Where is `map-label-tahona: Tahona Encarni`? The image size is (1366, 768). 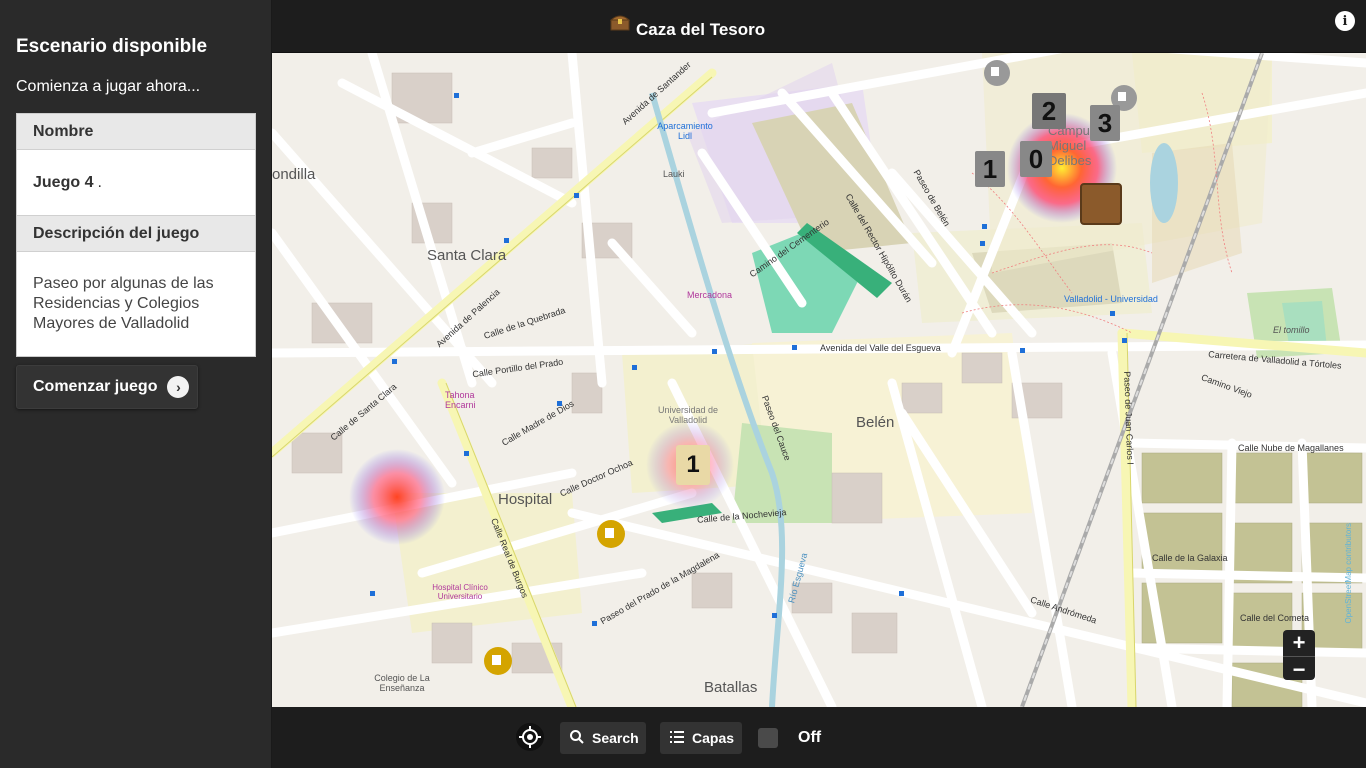 map-label-tahona: Tahona Encarni is located at coordinates (460, 400).